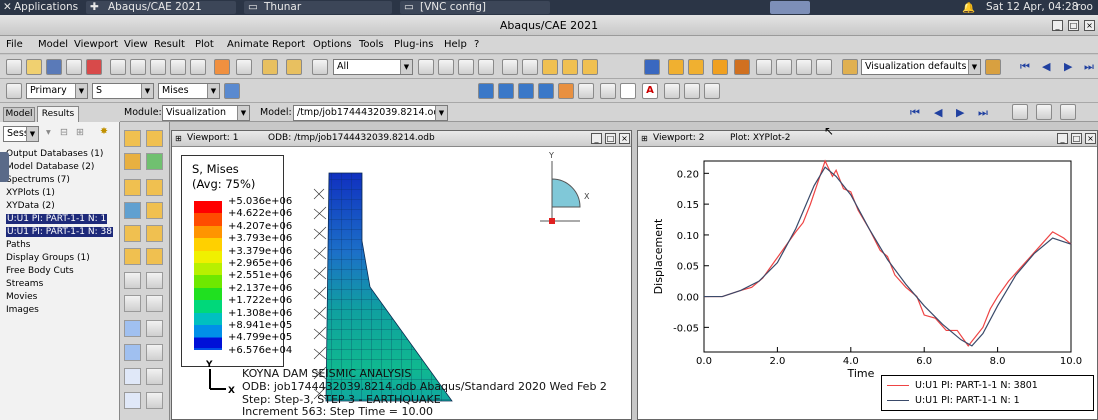 Image resolution: width=1098 pixels, height=420 pixels. What do you see at coordinates (1073, 25) in the screenshot?
I see `maximize-icon: □` at bounding box center [1073, 25].